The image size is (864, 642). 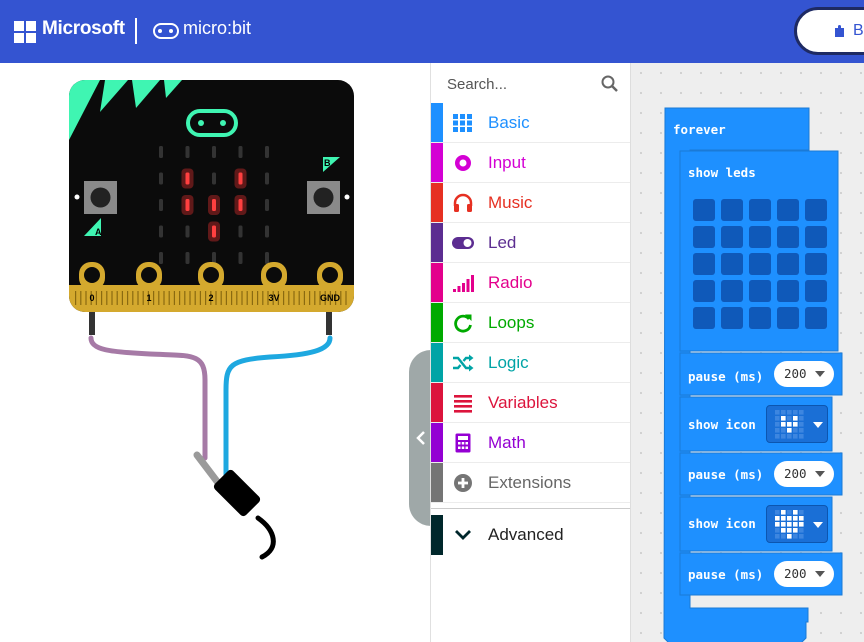 I want to click on search-icon, so click(x=610, y=84).